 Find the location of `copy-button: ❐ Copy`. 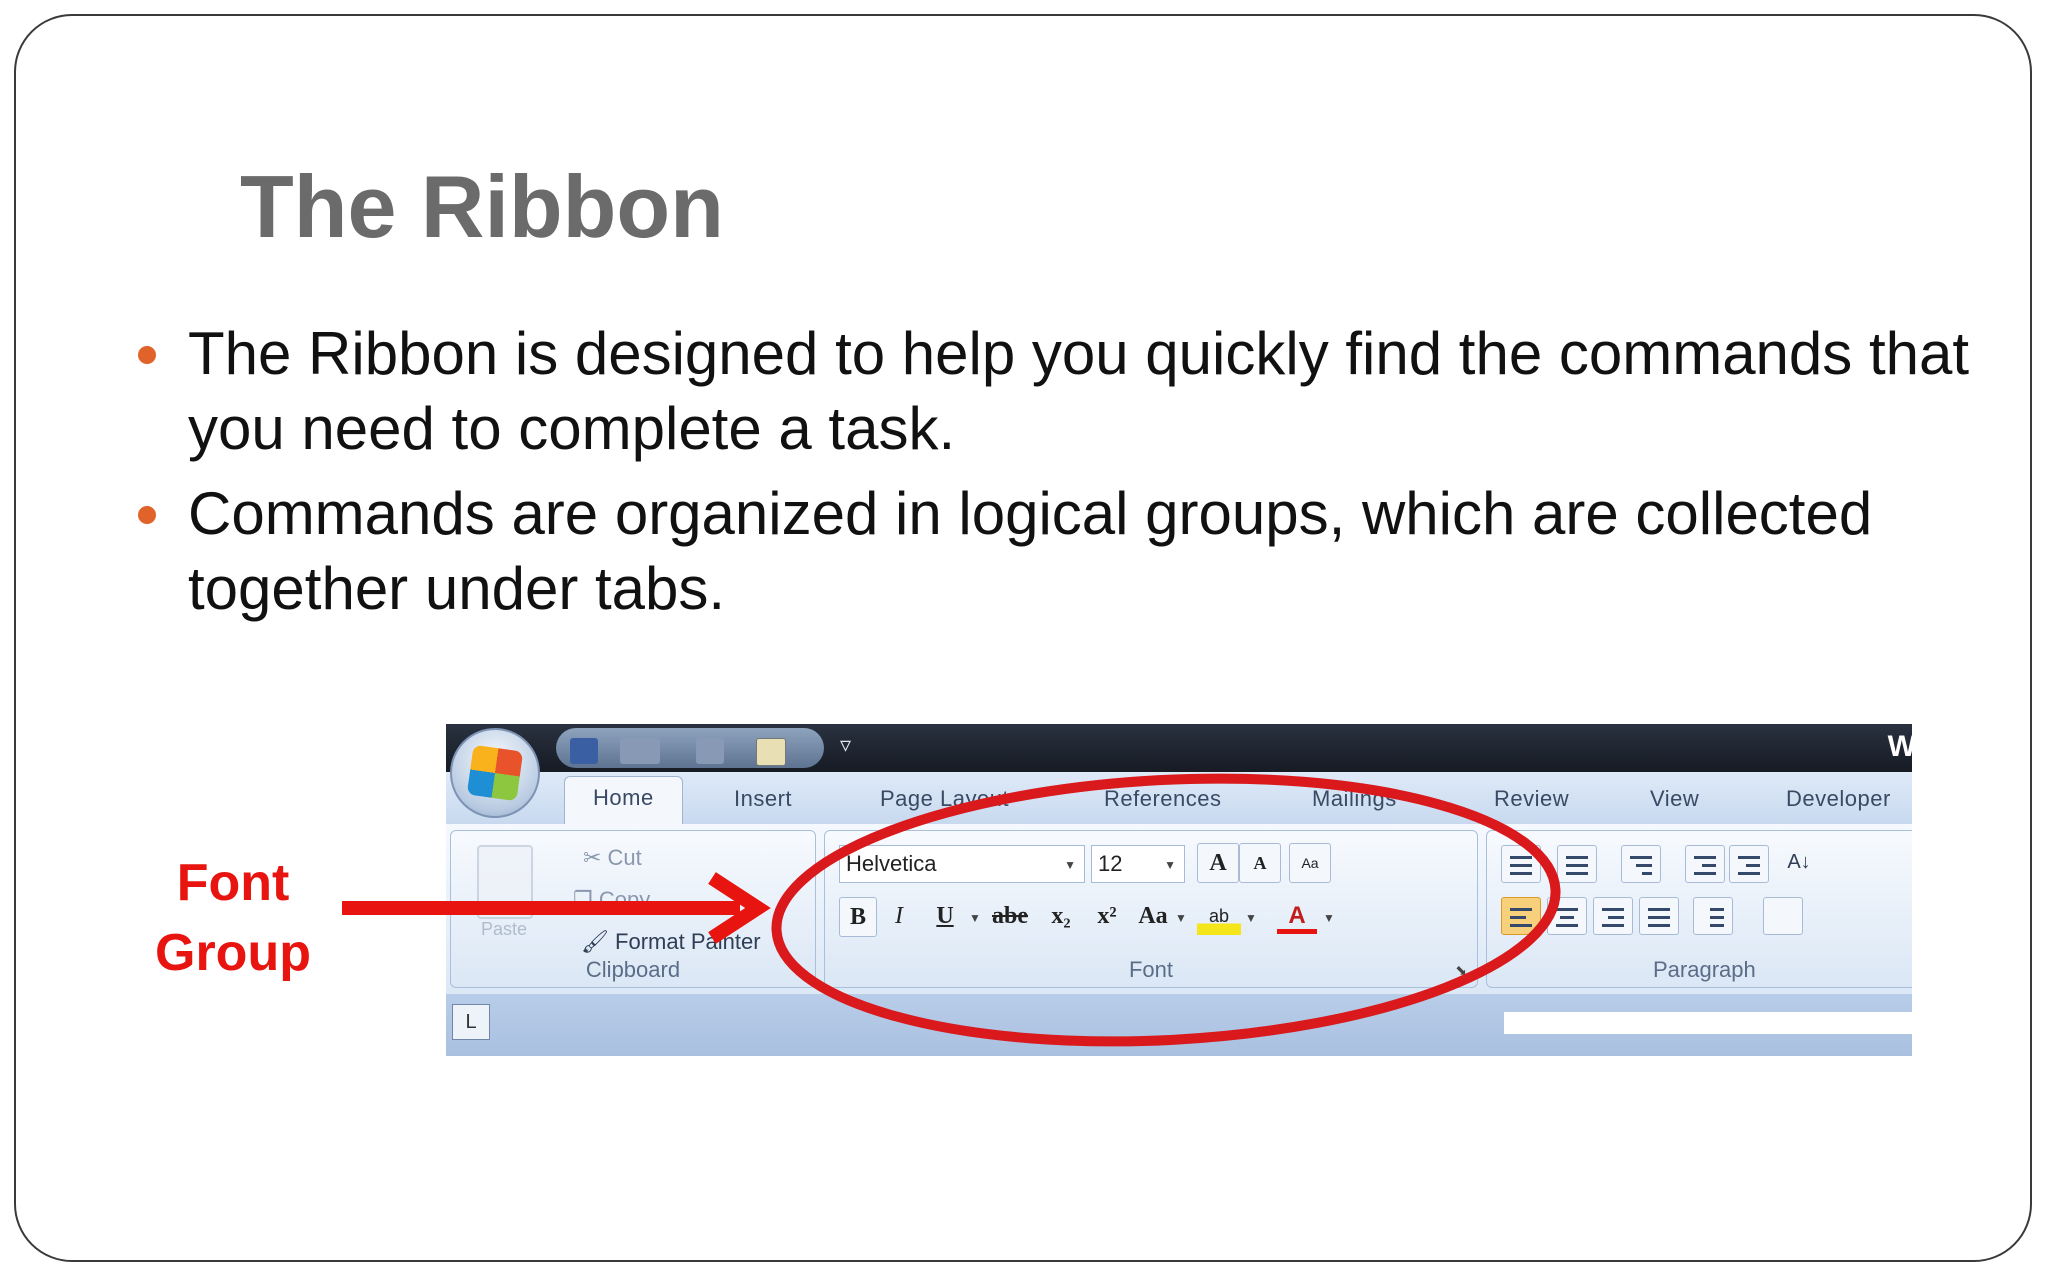

copy-button: ❐ Copy is located at coordinates (611, 900).